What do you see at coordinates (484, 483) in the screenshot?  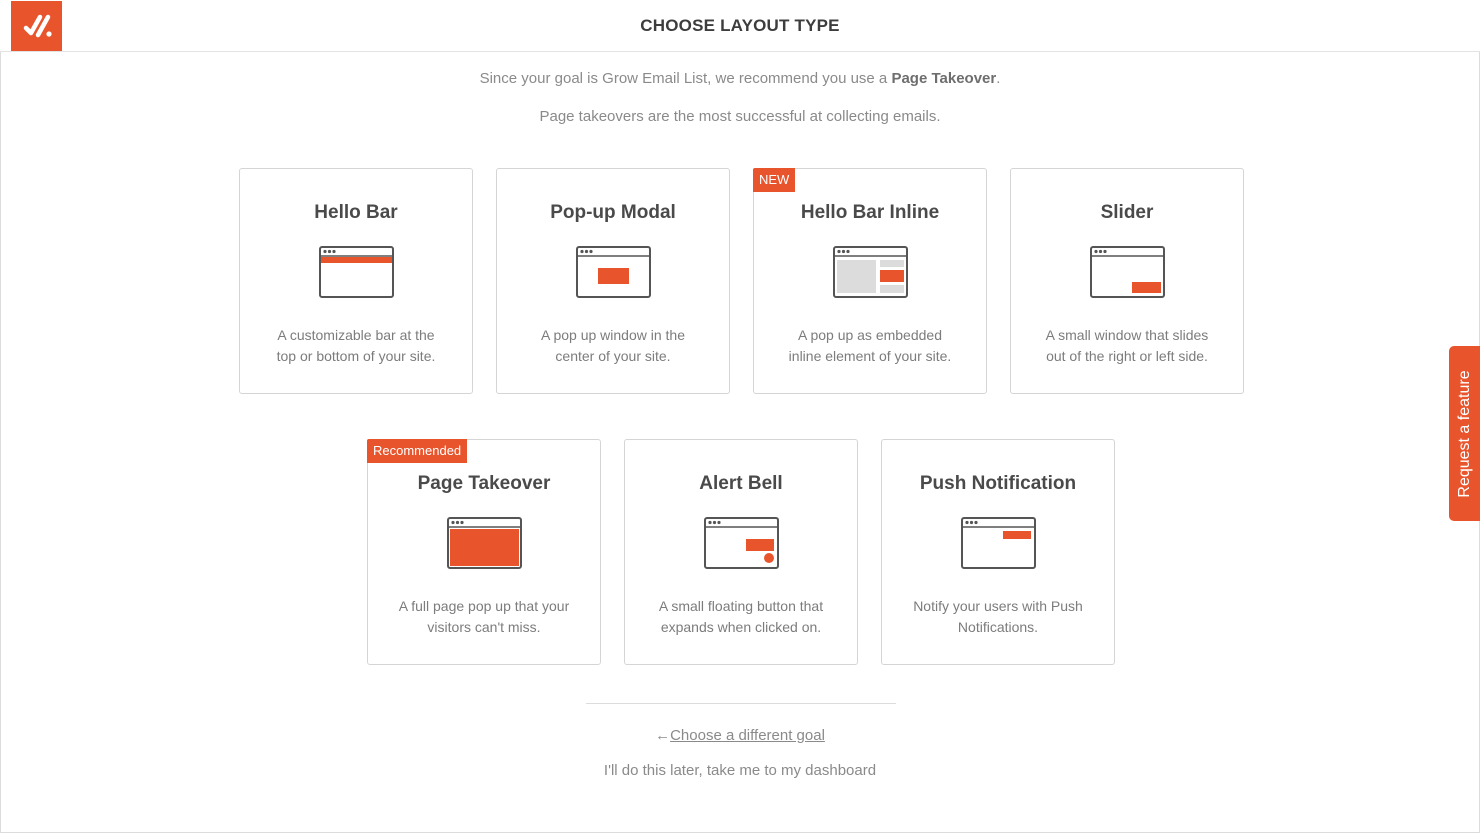 I see `card-title: Page Takeover` at bounding box center [484, 483].